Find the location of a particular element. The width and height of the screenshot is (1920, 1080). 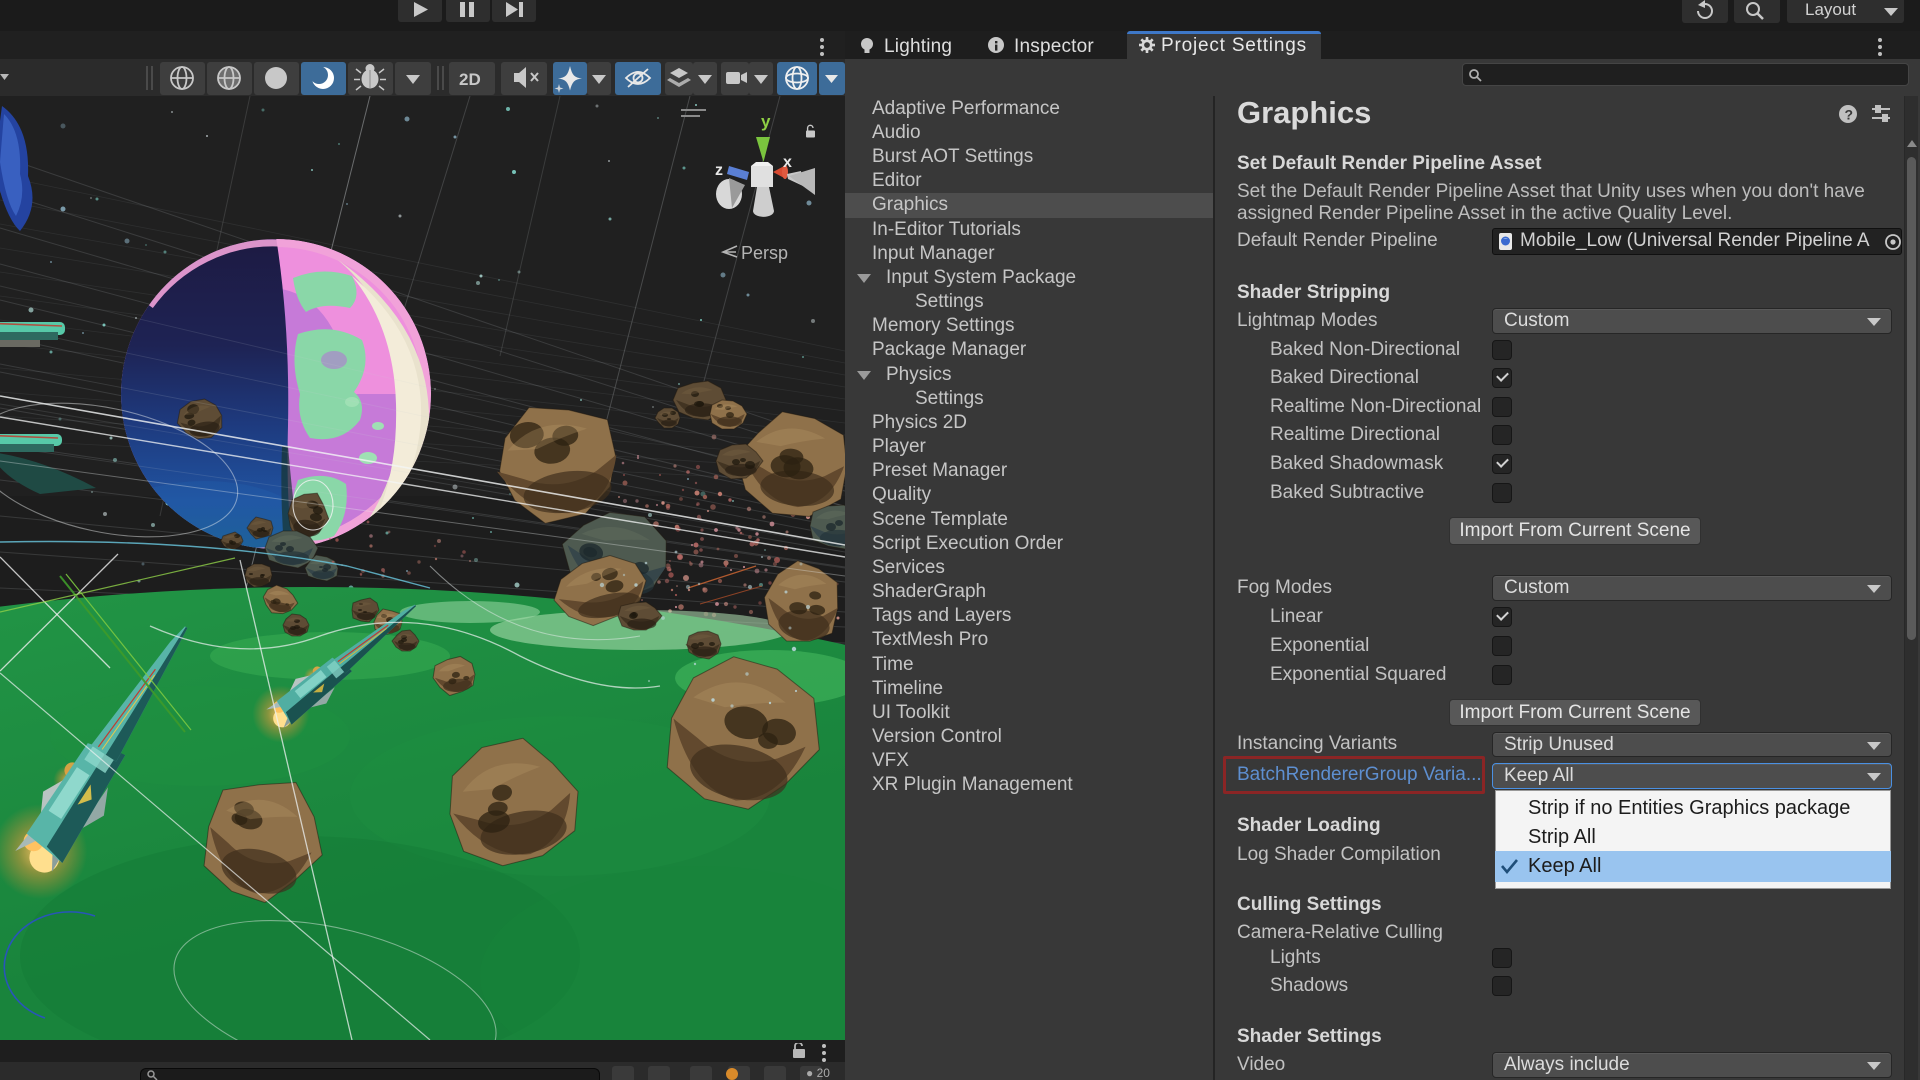

svg-text: x is located at coordinates (787, 162).